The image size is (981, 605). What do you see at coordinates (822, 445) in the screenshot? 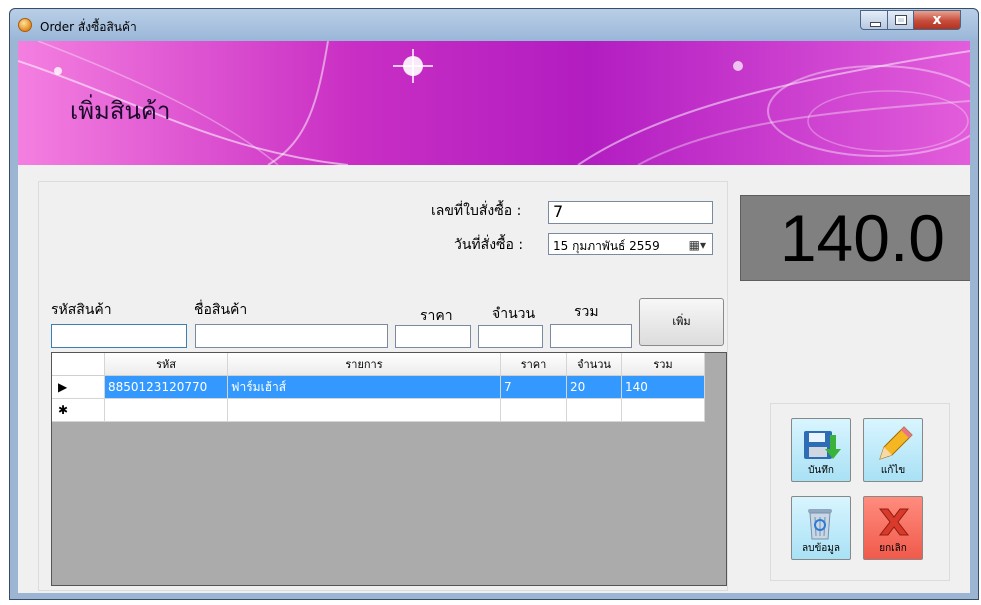
I see `save-disk-icon` at bounding box center [822, 445].